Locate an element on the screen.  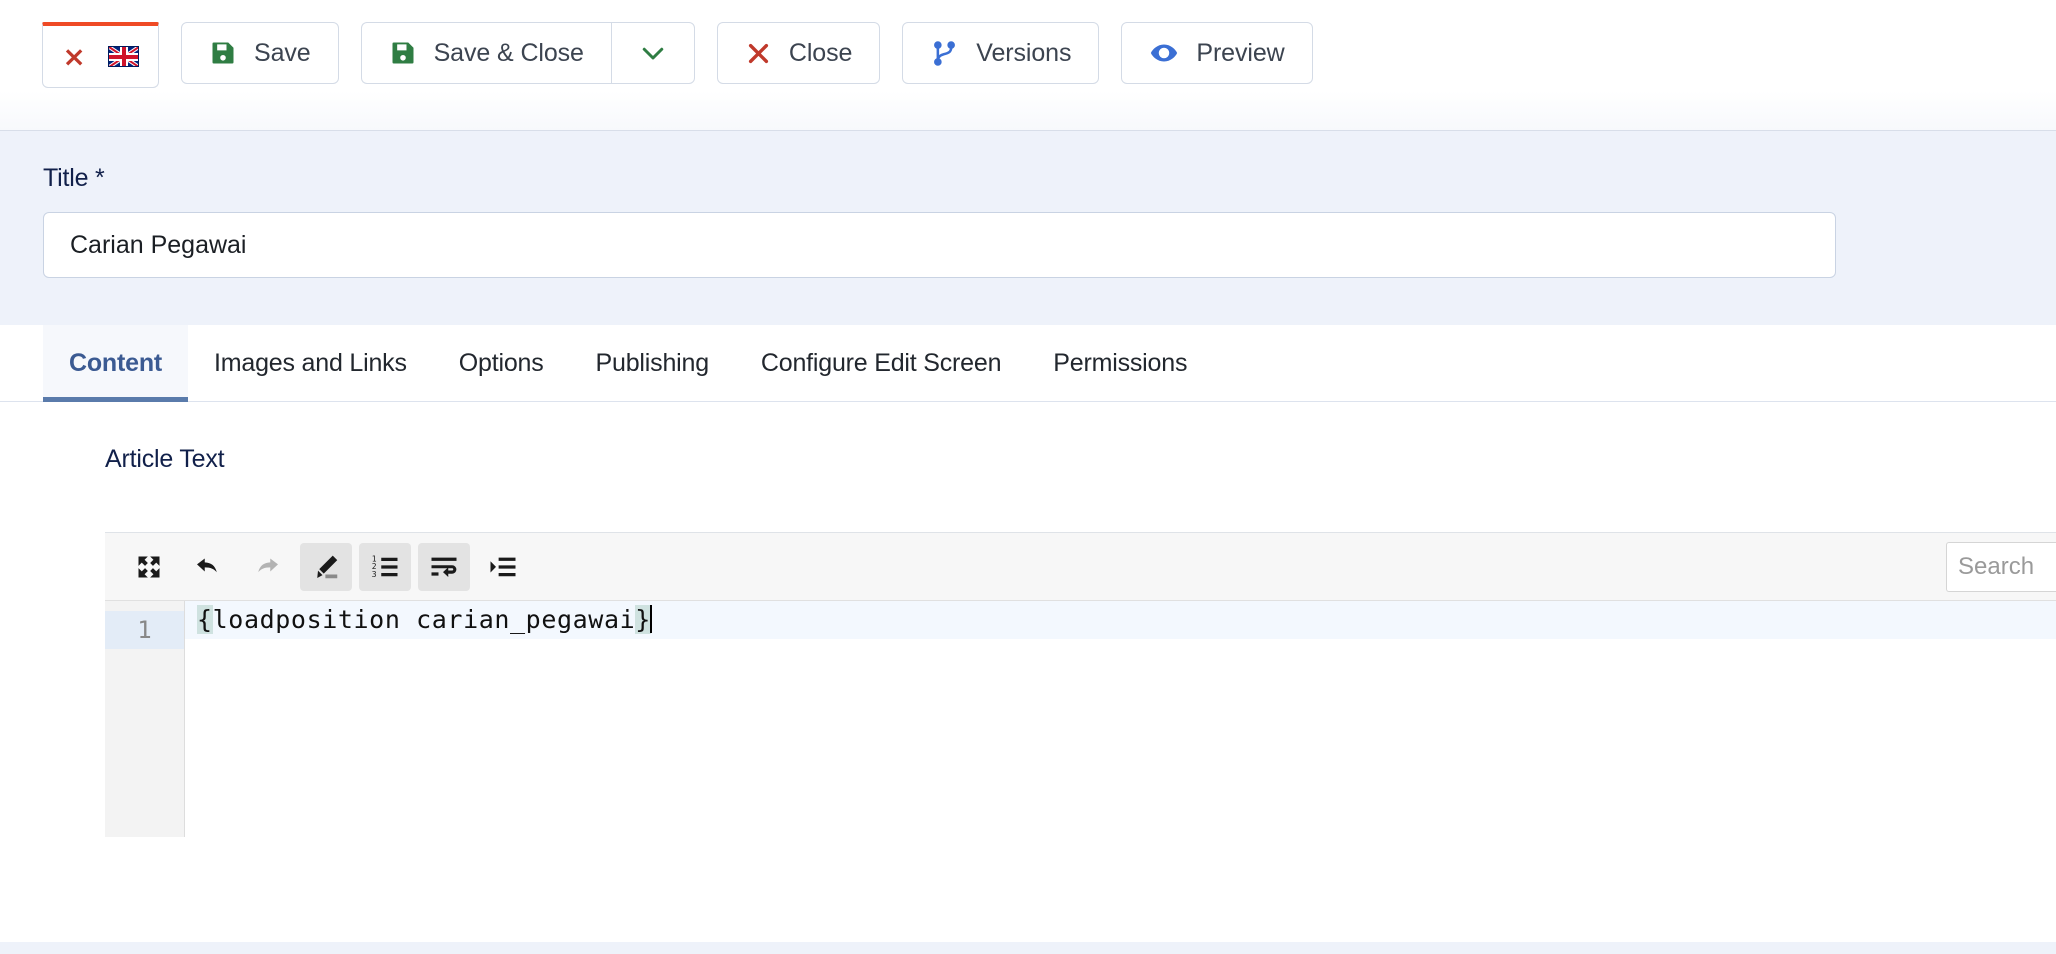
article-text-label: Article Text is located at coordinates (165, 459).